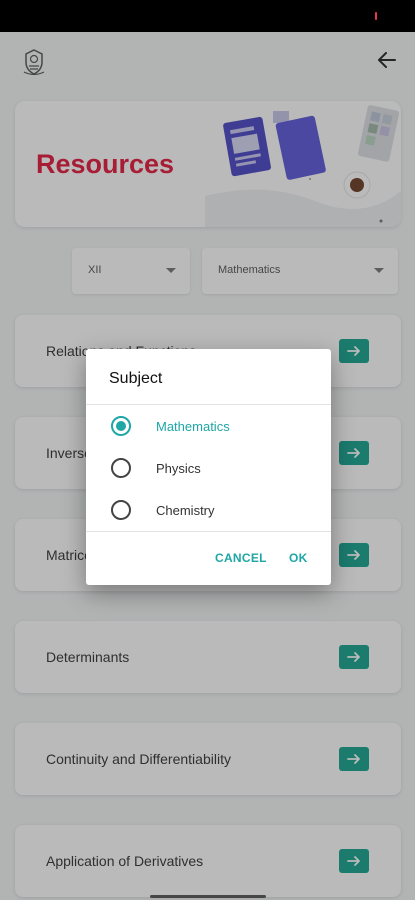 This screenshot has width=415, height=900. What do you see at coordinates (185, 510) in the screenshot?
I see `option-label: Chemistry` at bounding box center [185, 510].